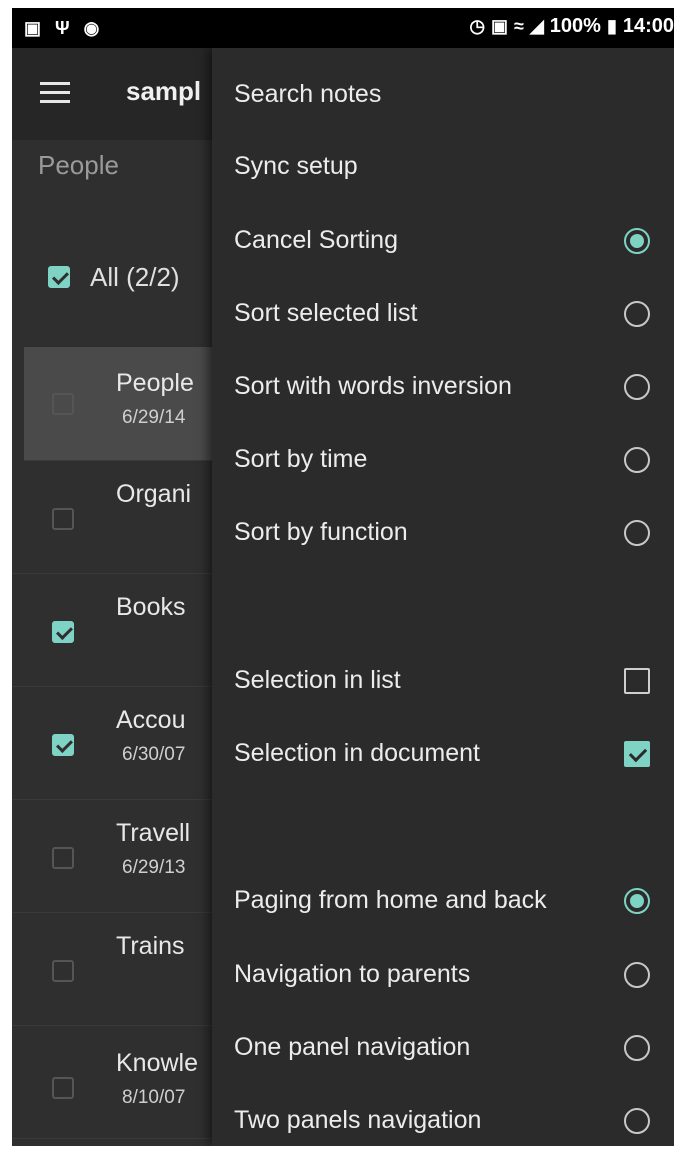 The height and width of the screenshot is (1151, 674). What do you see at coordinates (325, 313) in the screenshot?
I see `menu-item-sort-selected-list: Sort selected list` at bounding box center [325, 313].